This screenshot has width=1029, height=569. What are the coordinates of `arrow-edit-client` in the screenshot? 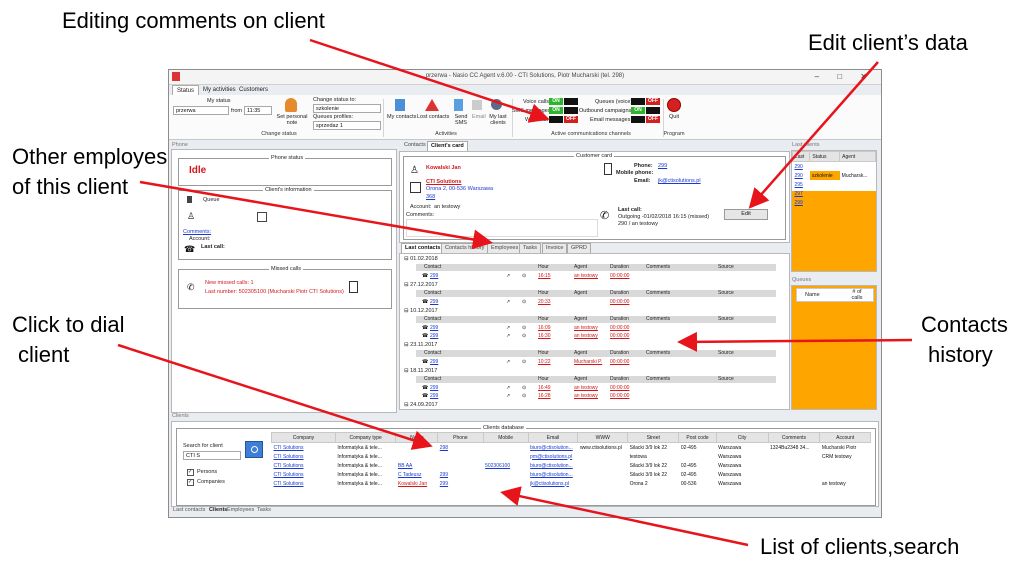 It's located at (813, 135).